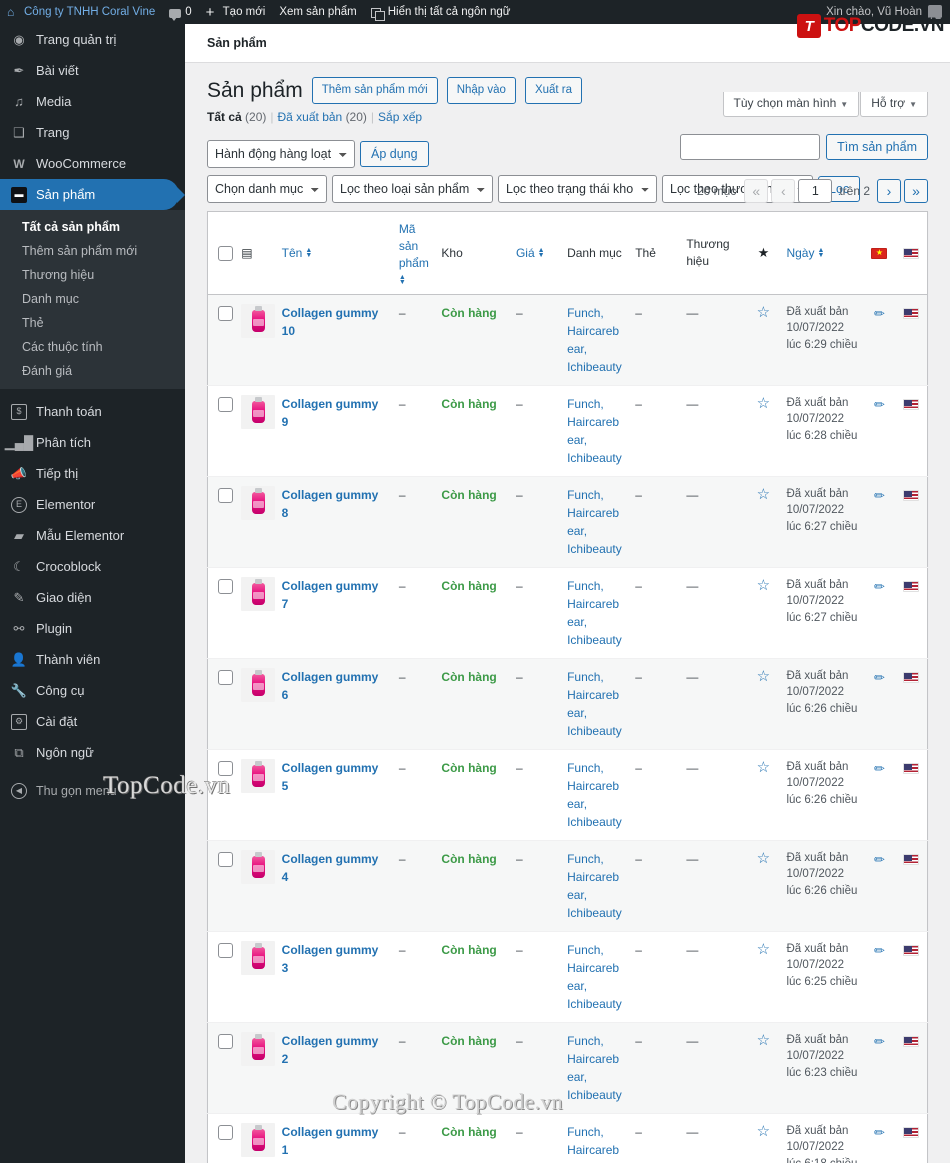 The image size is (950, 1163). I want to click on submenu-item-reviews: Đánh giá, so click(92, 371).